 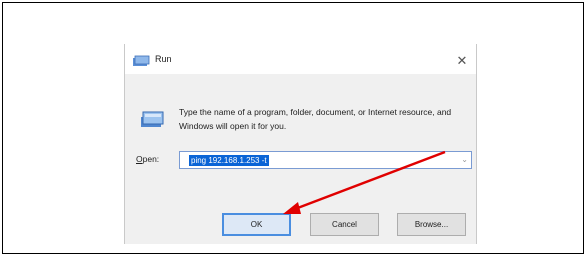 I want to click on open-combobox: ping 192.168.1.253 -t ⌄, so click(x=325, y=160).